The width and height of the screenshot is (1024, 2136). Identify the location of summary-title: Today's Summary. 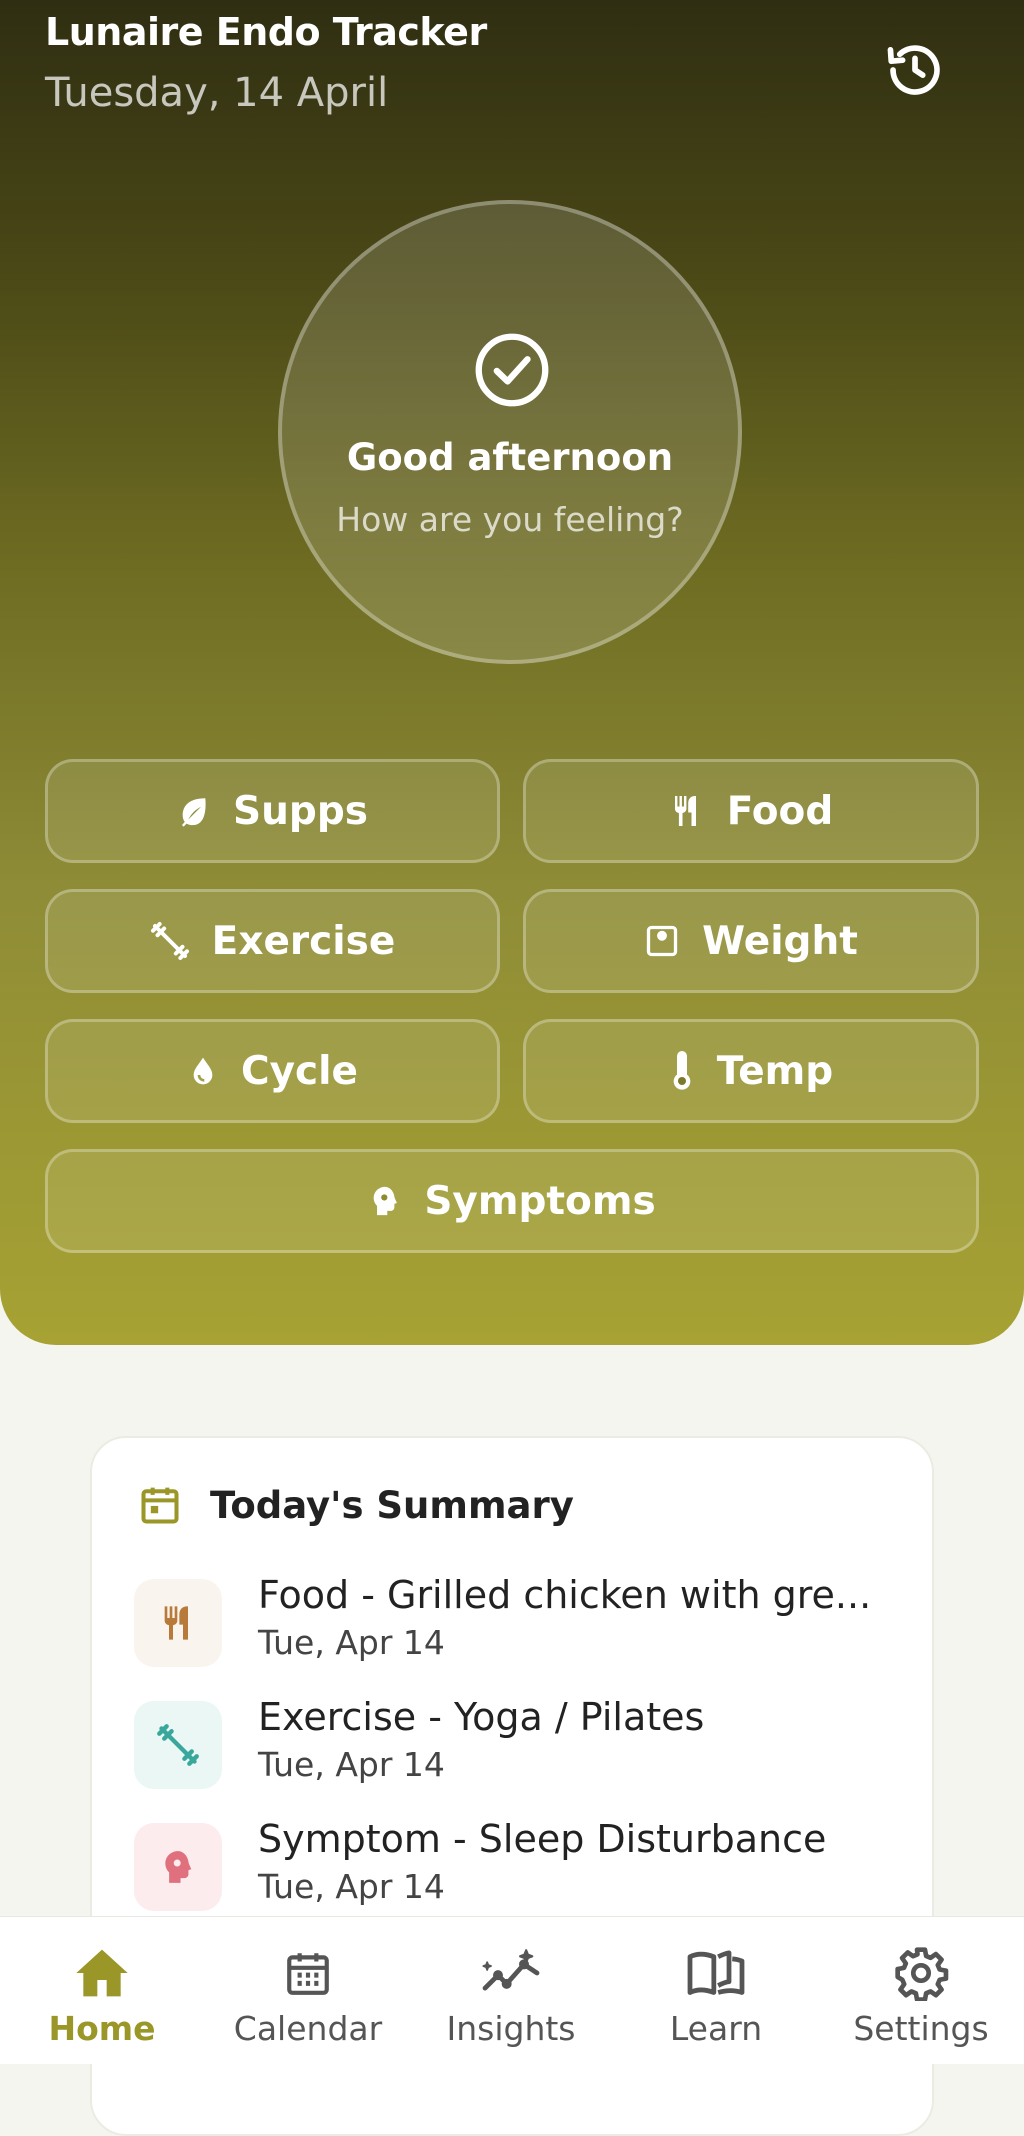
(392, 1505).